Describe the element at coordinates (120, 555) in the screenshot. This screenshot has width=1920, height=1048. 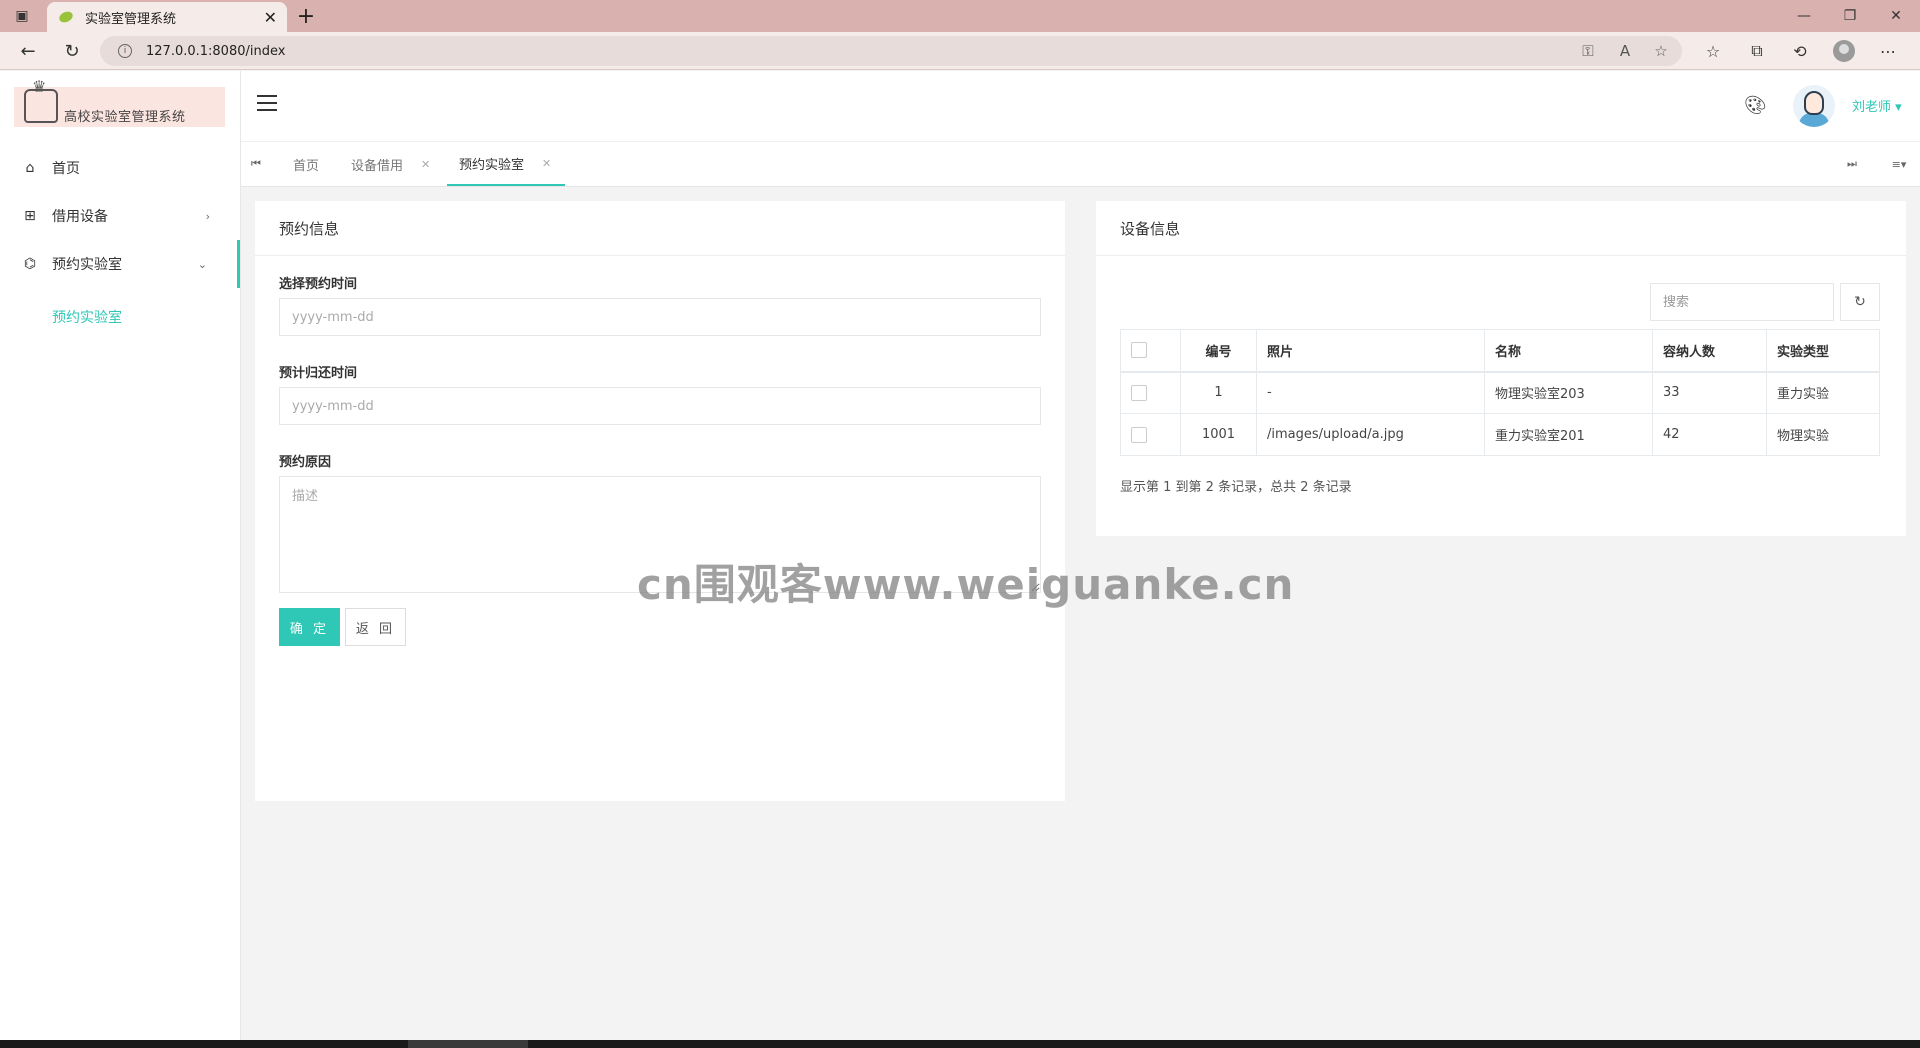
I see `sidebar: 高校实验室管理系统 ⌂ 首页 ⊞ 借用设备 › ⌬ 预约实验室 ⌄ 预约实验室` at that location.